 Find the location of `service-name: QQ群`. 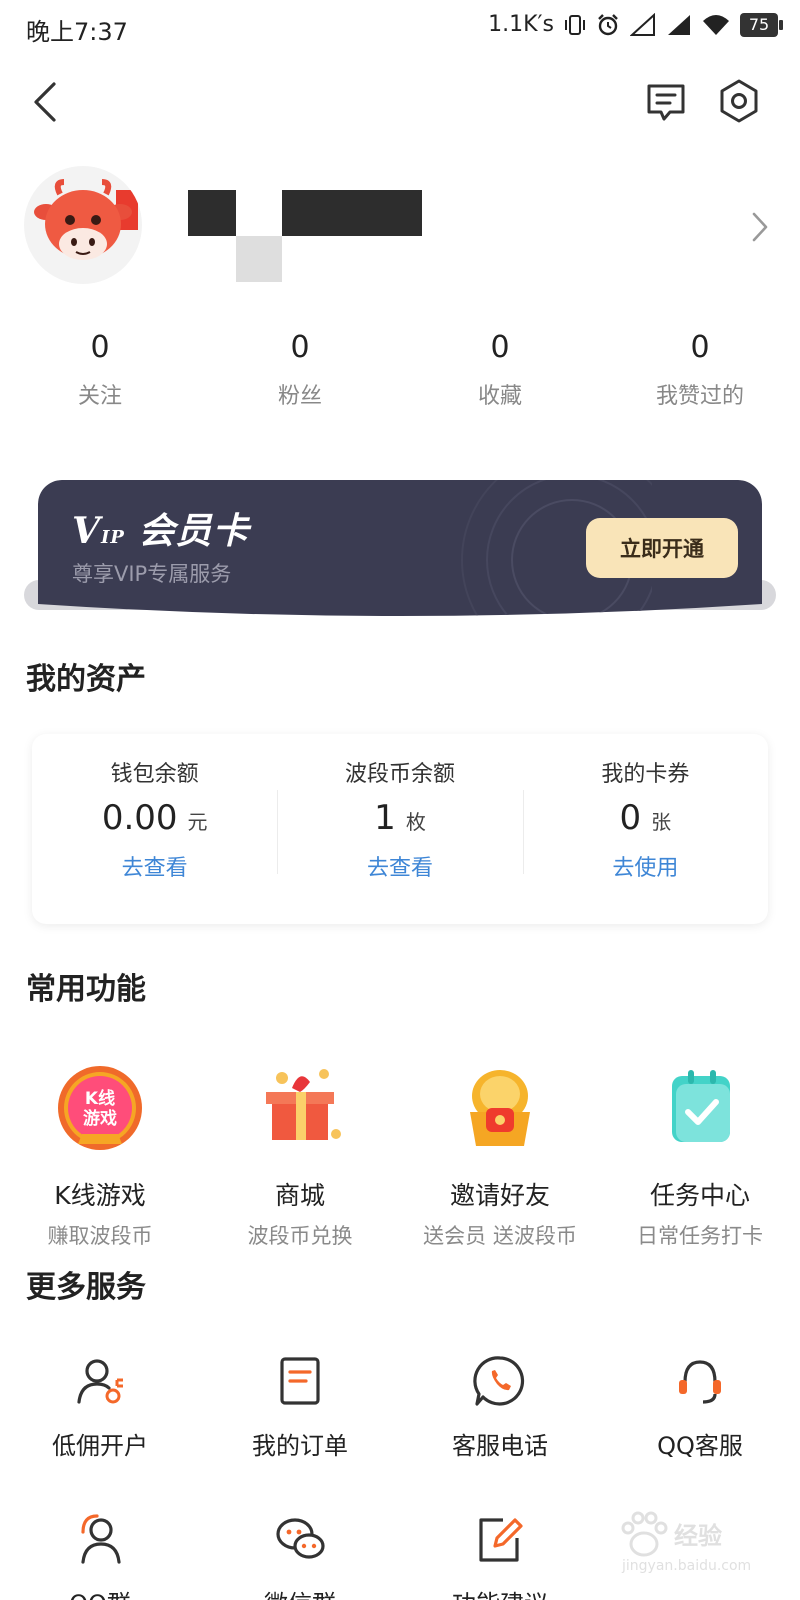

service-name: QQ群 is located at coordinates (100, 1592).